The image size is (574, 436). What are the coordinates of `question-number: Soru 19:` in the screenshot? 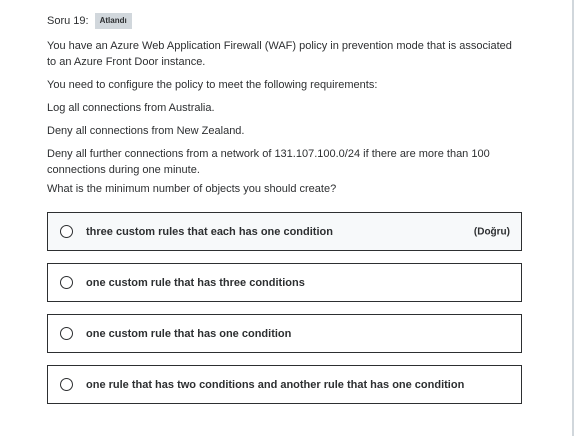 It's located at (68, 21).